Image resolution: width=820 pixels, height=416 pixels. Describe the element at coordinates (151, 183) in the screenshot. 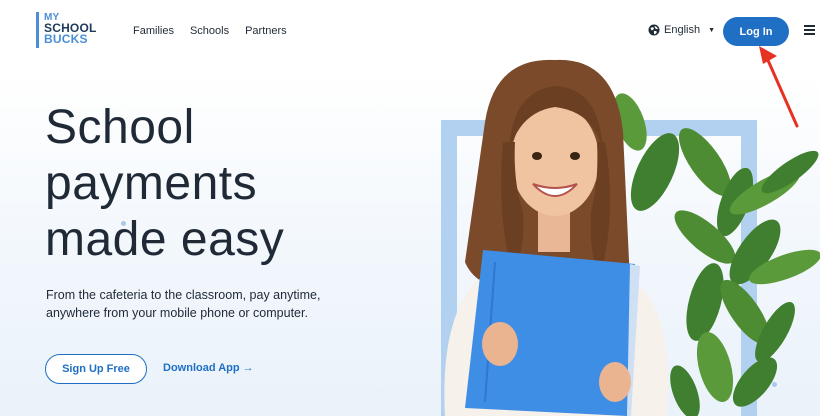

I see `hero-title-line-2: payments` at that location.